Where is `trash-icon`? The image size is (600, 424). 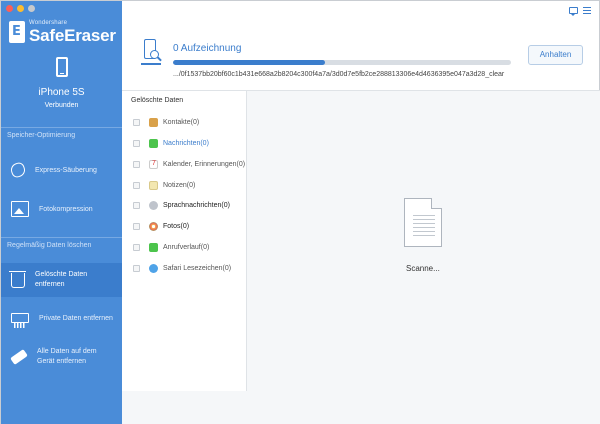
trash-icon is located at coordinates (17, 279).